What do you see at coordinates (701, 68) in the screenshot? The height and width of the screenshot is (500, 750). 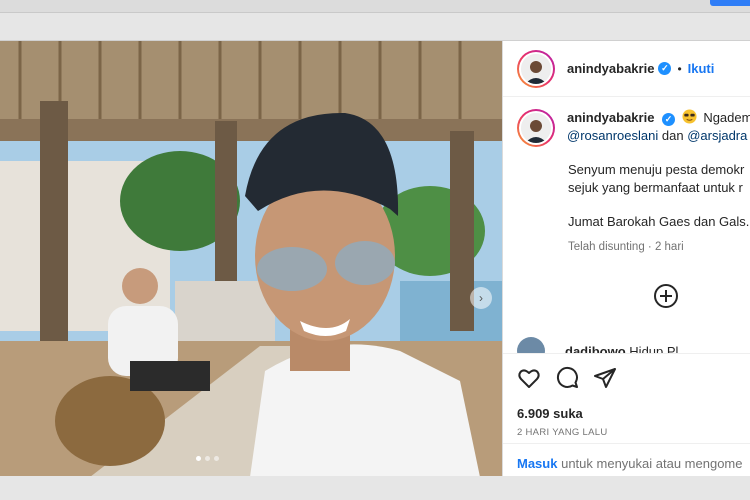 I see `follow-button: Ikuti` at bounding box center [701, 68].